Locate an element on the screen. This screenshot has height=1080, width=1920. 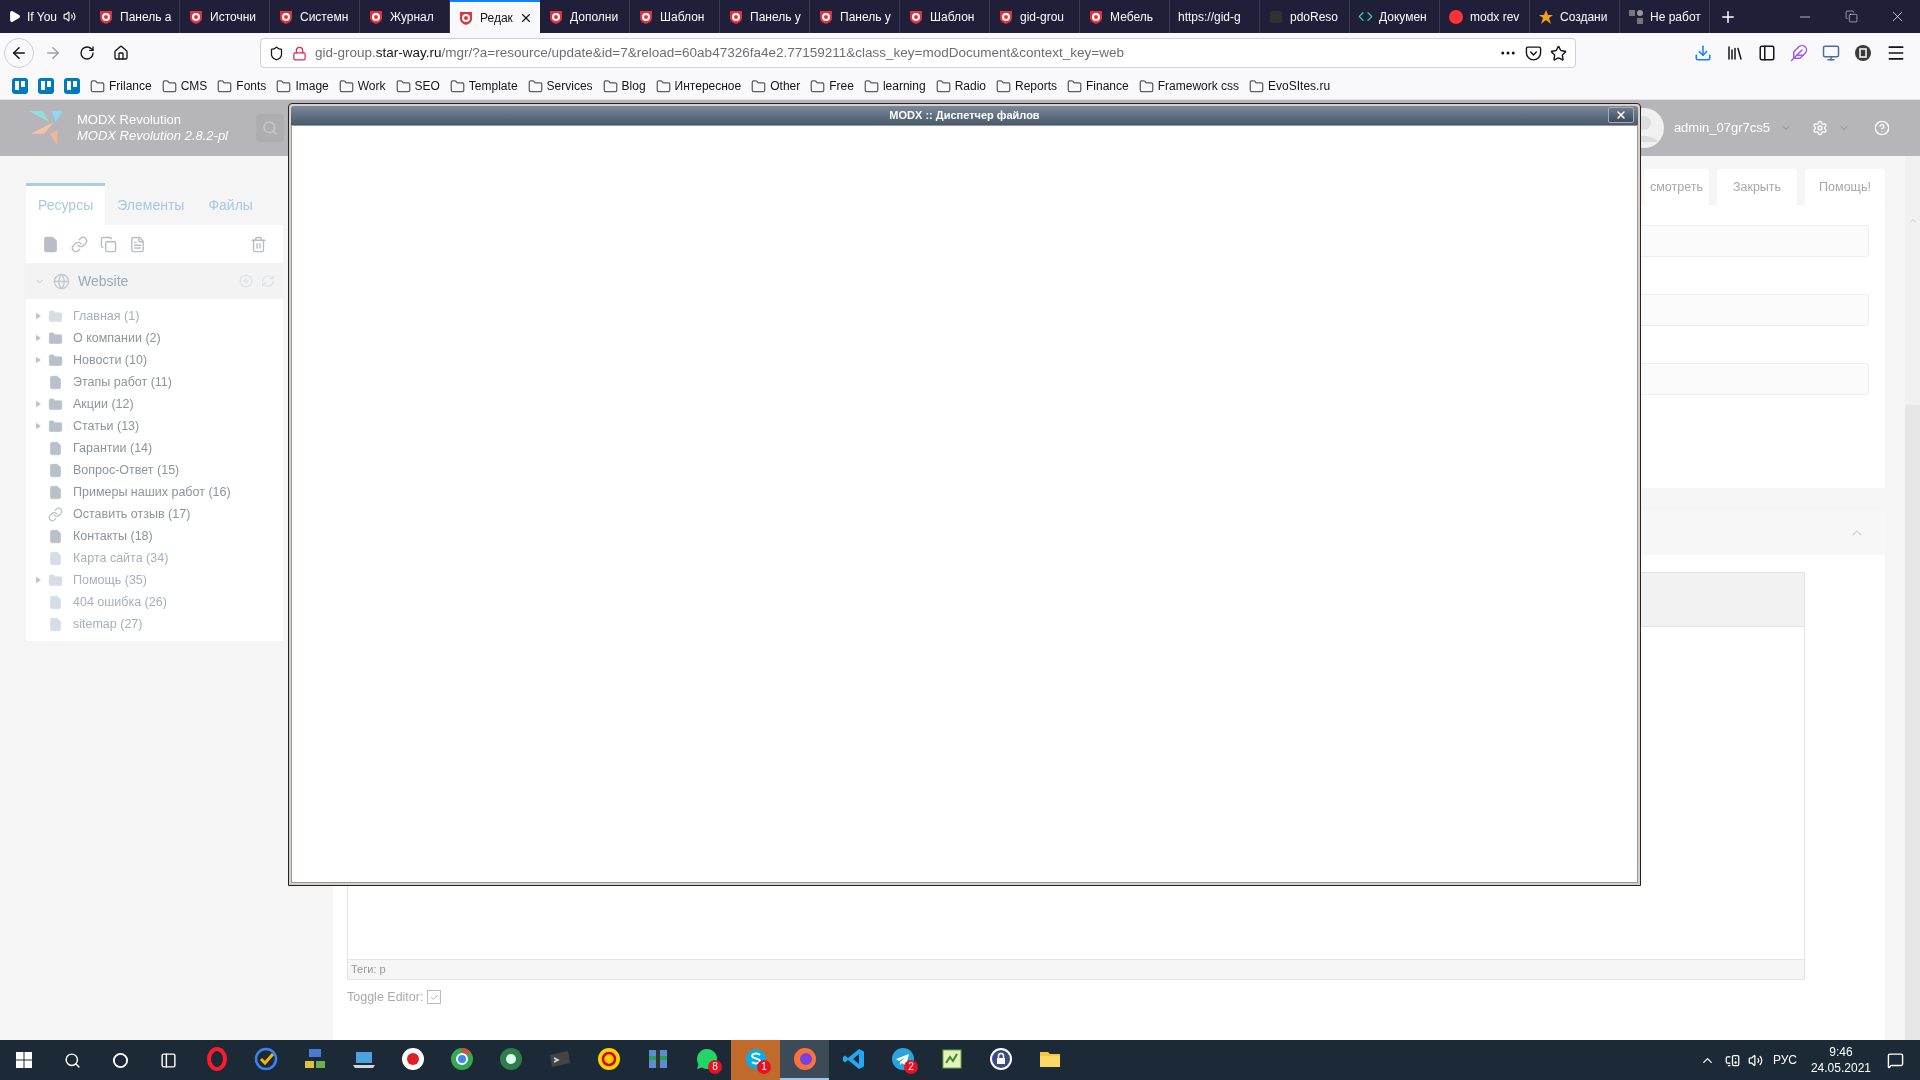
bookmark-label: CMS is located at coordinates (194, 86).